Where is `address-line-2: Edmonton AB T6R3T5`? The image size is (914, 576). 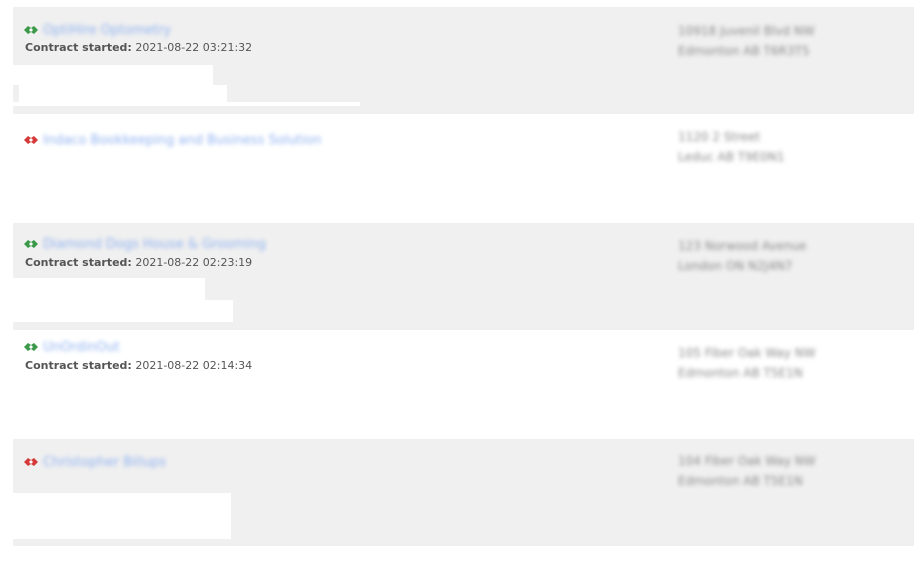 address-line-2: Edmonton AB T6R3T5 is located at coordinates (744, 51).